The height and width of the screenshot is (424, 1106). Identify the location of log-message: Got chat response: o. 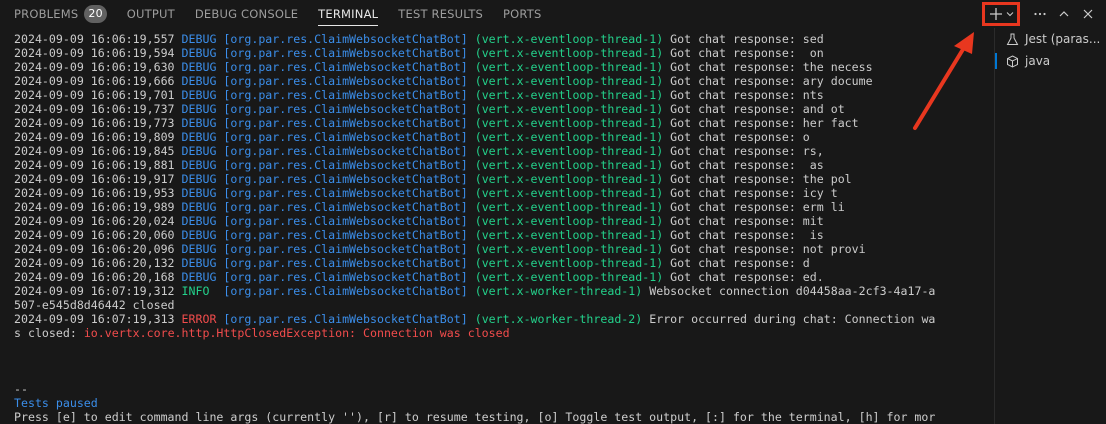
(736, 137).